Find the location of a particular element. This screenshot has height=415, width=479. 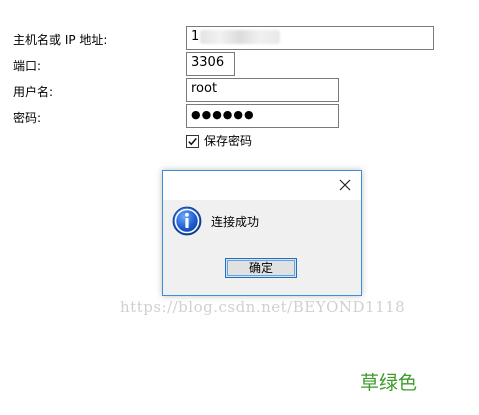

close-icon is located at coordinates (345, 185).